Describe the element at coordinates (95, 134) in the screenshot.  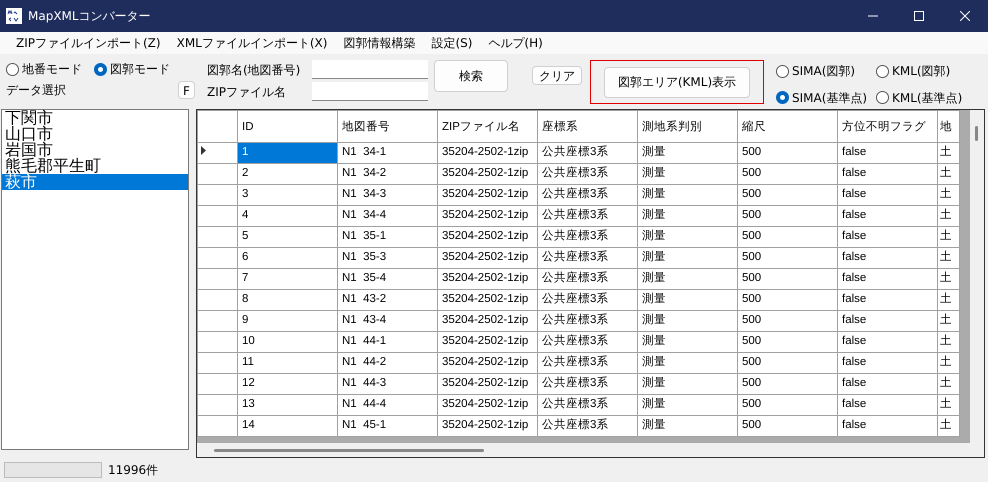
I see `list-item: 山口市` at that location.